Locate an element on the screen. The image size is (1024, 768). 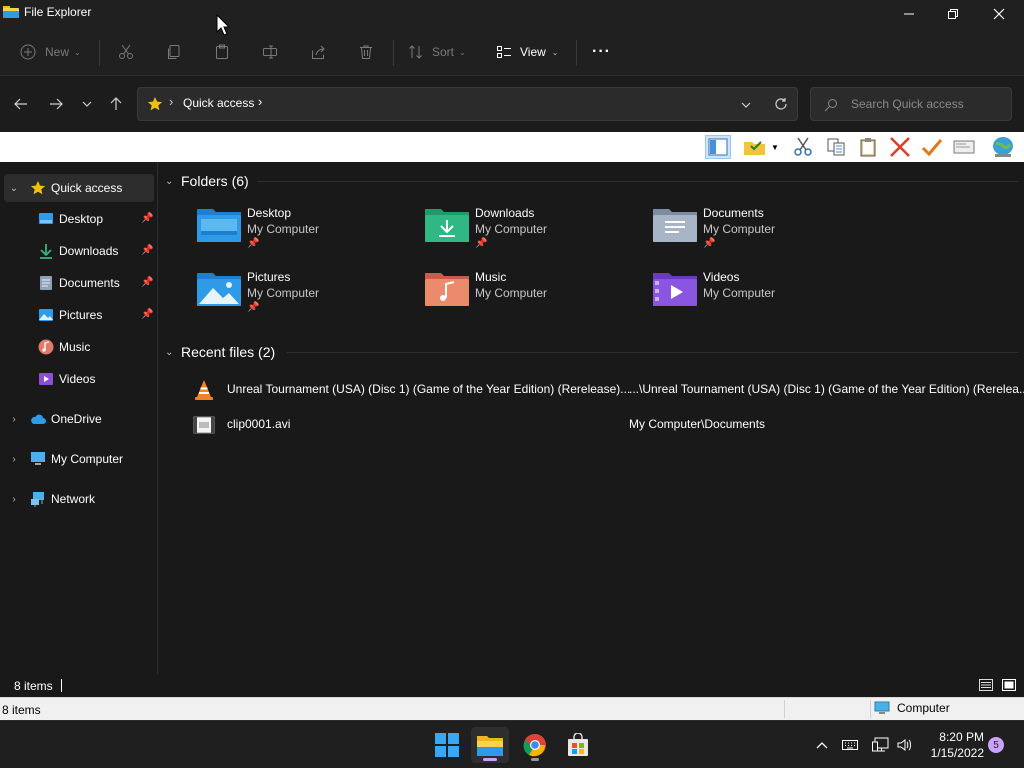
folder-tile-downloads: Downloads My Computer 📌 is located at coordinates (535, 235).